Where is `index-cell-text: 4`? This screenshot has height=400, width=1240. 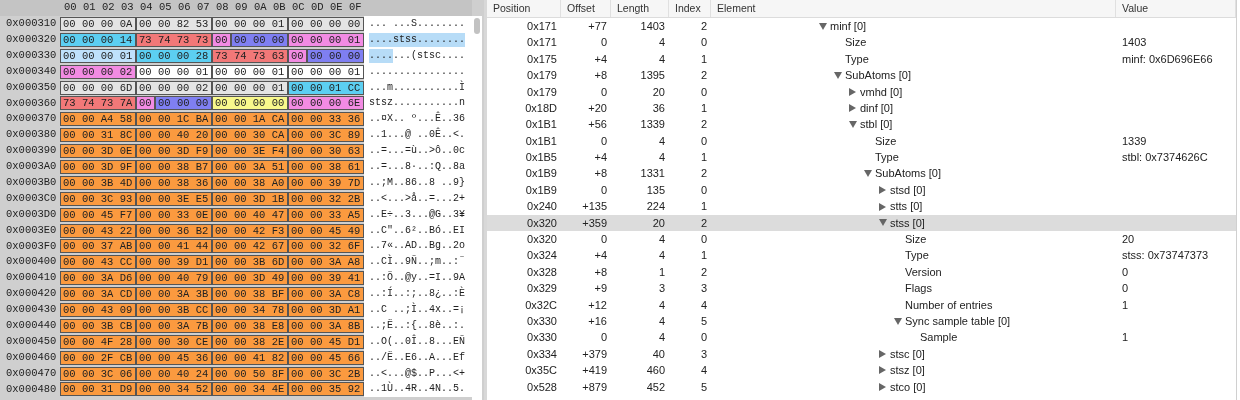 index-cell-text: 4 is located at coordinates (703, 305).